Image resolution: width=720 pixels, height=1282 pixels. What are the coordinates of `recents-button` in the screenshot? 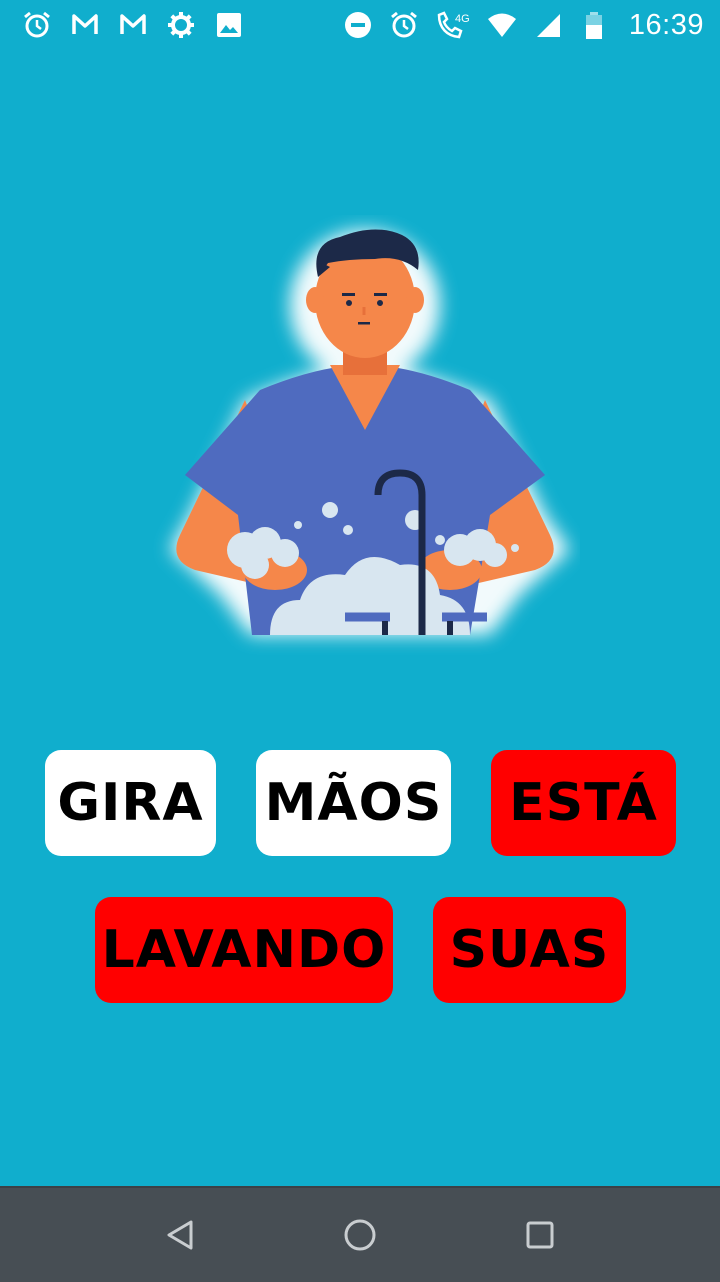 It's located at (540, 1235).